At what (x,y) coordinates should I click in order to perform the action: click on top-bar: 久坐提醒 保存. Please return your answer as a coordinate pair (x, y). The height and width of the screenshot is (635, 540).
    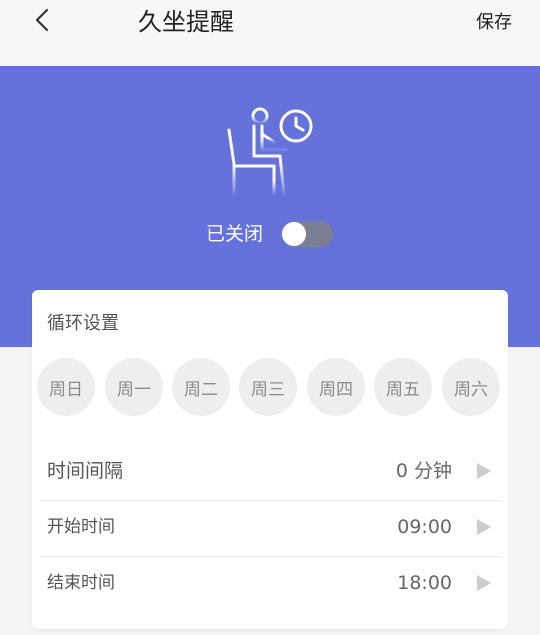
    Looking at the image, I should click on (270, 33).